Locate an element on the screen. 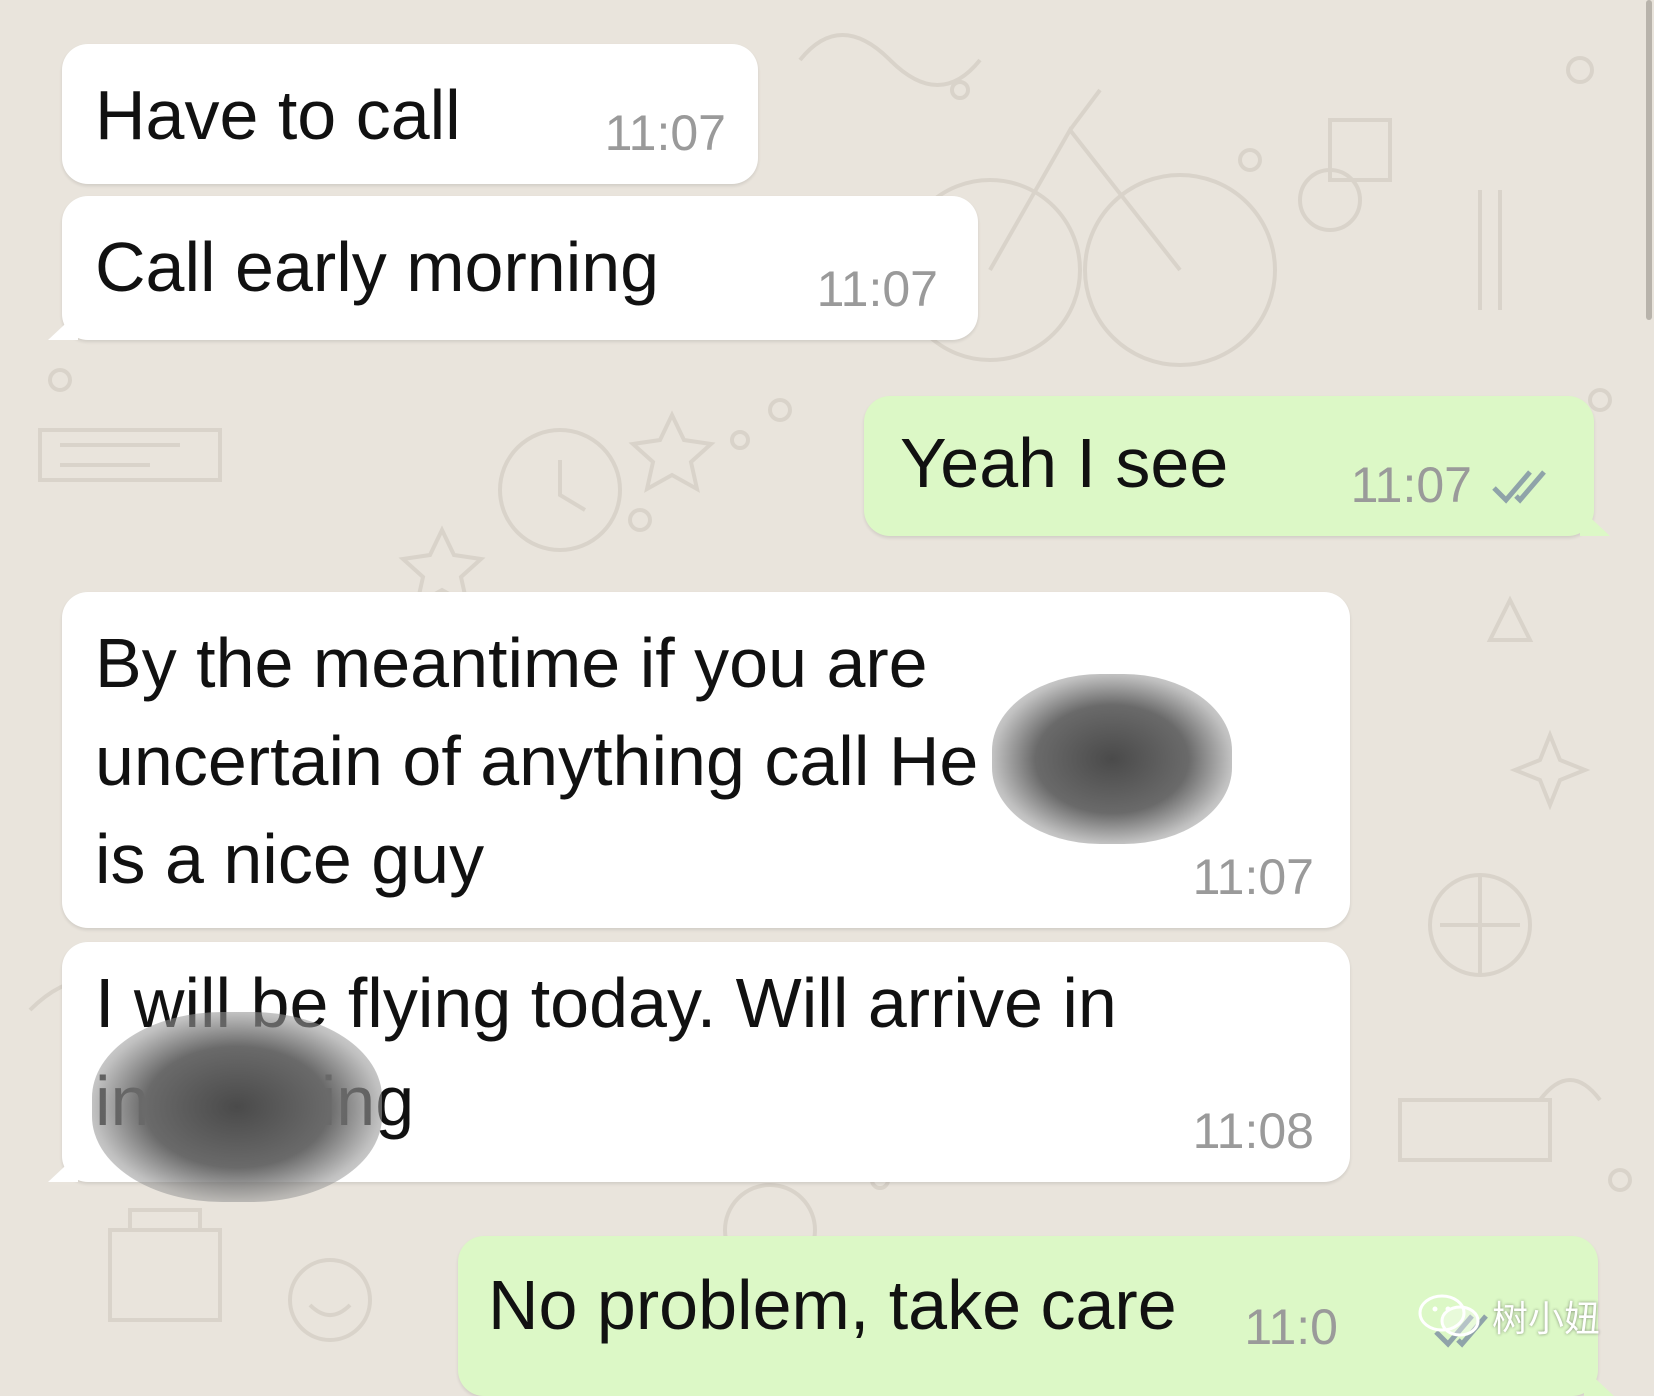 This screenshot has width=1654, height=1396. watermark: 树小妞 is located at coordinates (1509, 1316).